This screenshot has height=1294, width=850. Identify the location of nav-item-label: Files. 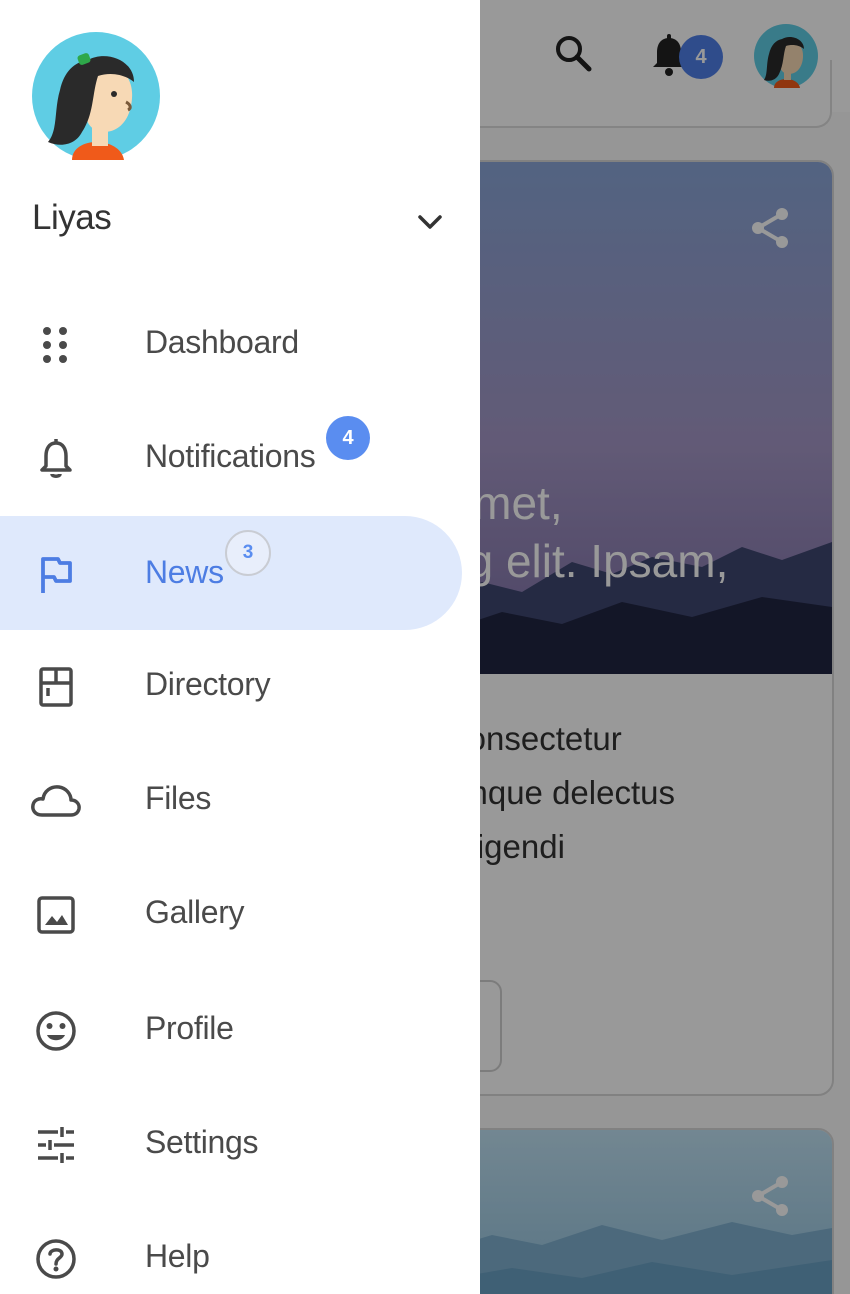
(178, 798).